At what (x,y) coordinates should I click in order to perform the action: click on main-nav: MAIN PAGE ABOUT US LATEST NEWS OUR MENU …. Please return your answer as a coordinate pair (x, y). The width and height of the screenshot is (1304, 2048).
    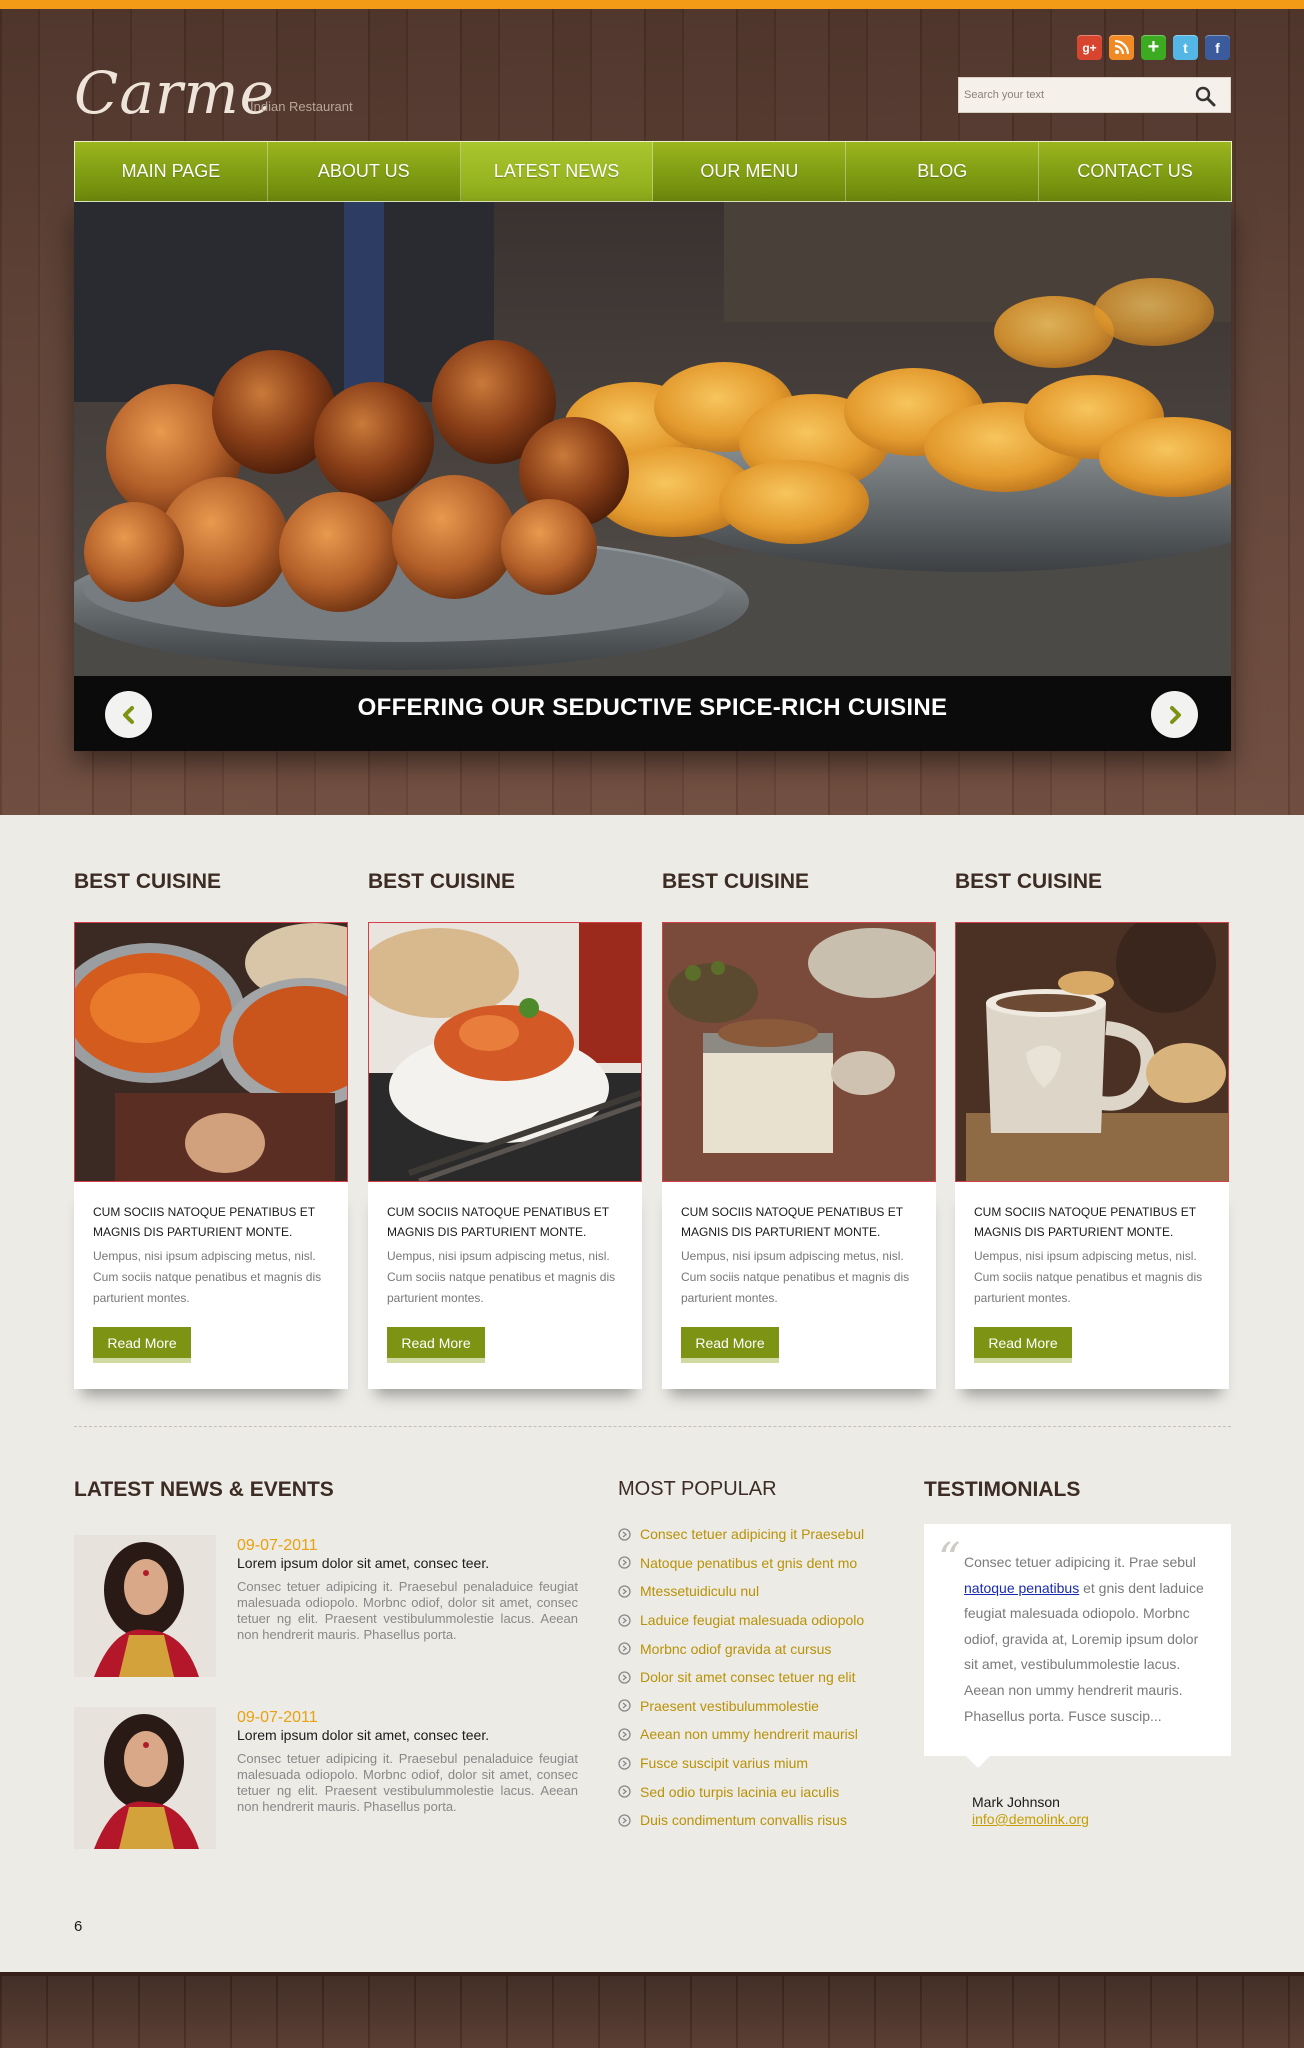
    Looking at the image, I should click on (653, 171).